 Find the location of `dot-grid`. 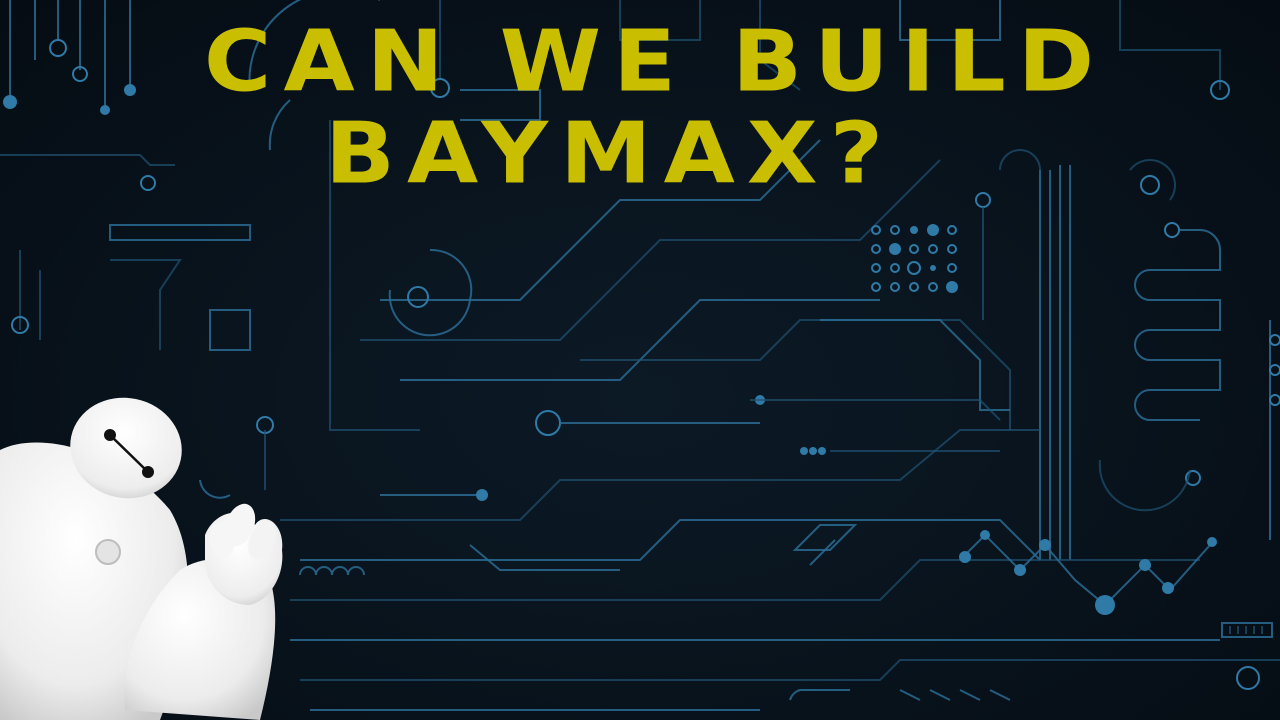

dot-grid is located at coordinates (914, 258).